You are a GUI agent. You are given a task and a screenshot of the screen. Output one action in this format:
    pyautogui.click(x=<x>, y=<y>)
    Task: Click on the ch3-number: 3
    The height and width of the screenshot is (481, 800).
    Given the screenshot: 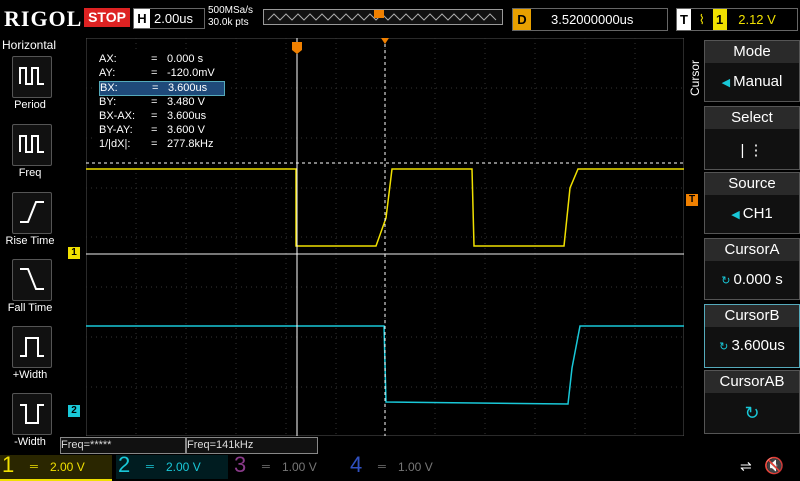 What is the action you would take?
    pyautogui.click(x=240, y=464)
    